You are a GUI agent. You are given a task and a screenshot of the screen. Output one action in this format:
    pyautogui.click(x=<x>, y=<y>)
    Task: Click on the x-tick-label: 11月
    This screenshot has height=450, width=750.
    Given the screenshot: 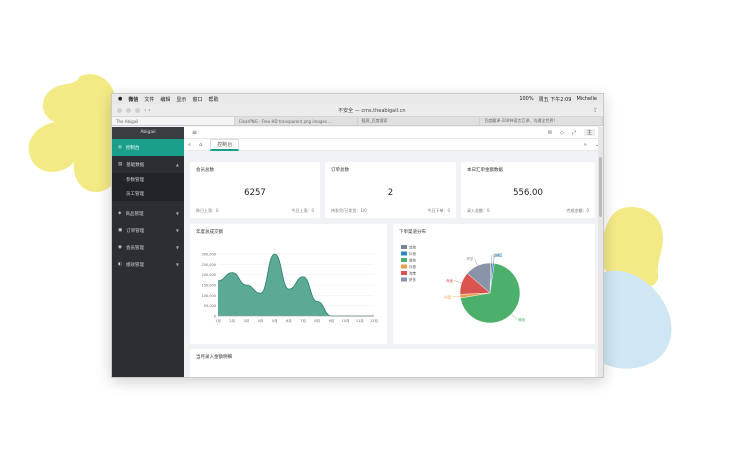 What is the action you would take?
    pyautogui.click(x=360, y=320)
    